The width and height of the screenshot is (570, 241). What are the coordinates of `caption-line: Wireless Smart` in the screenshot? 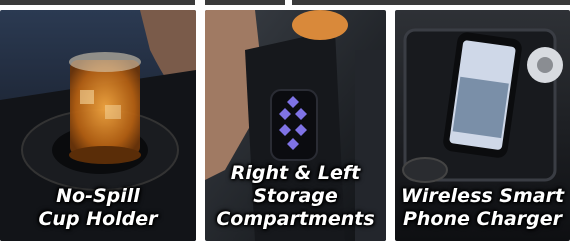 It's located at (482, 196).